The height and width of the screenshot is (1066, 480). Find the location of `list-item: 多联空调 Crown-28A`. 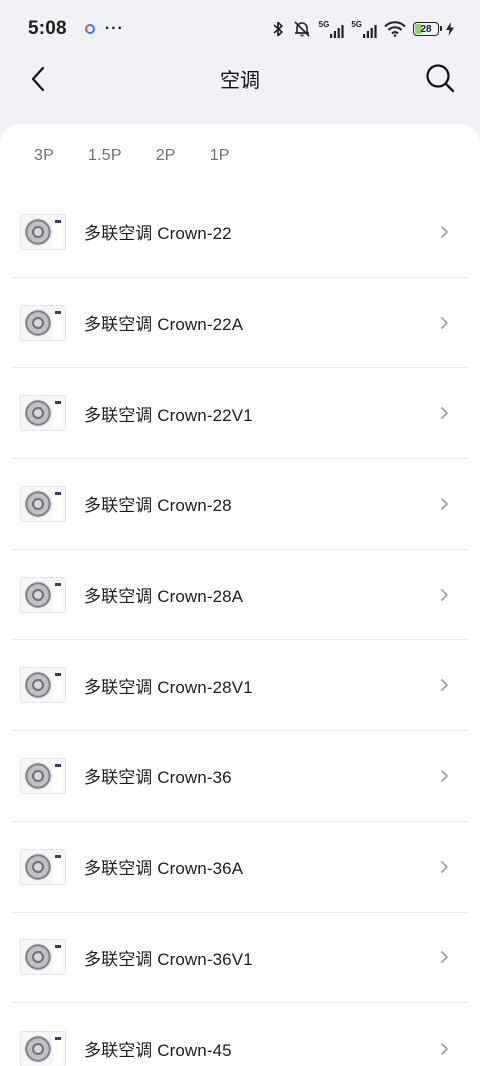

list-item: 多联空调 Crown-28A is located at coordinates (240, 595).